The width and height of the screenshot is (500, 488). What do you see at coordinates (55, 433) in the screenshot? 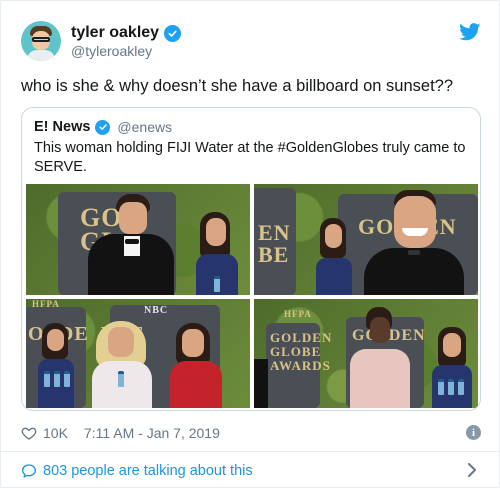
I see `like-count: 10K` at bounding box center [55, 433].